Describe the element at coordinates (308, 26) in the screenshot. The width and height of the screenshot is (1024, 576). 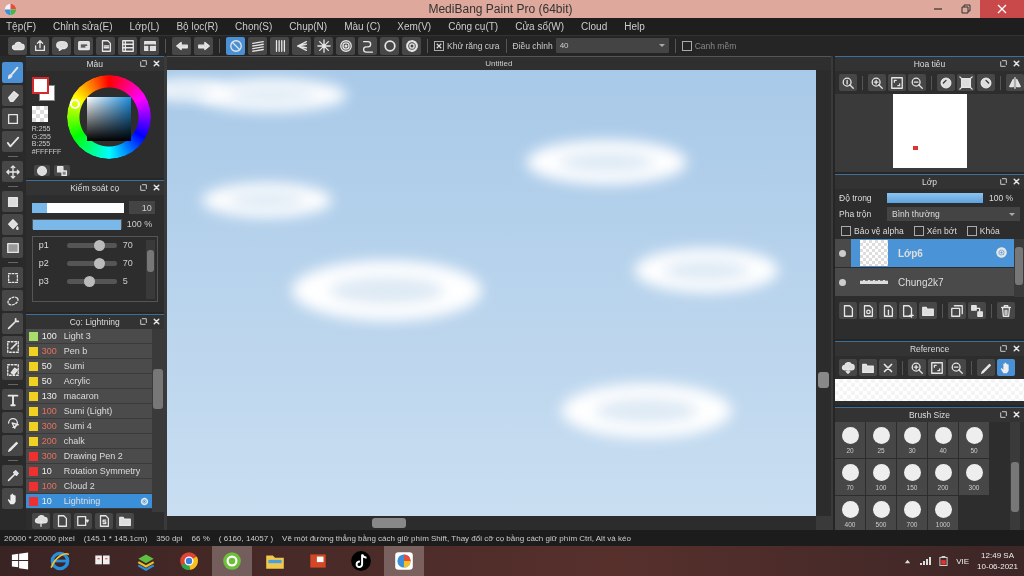
I see `menu-item: Chụp(N)` at that location.